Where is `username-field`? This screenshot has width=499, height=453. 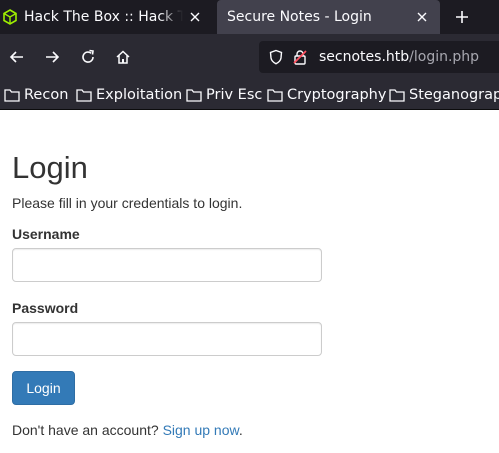 username-field is located at coordinates (167, 265).